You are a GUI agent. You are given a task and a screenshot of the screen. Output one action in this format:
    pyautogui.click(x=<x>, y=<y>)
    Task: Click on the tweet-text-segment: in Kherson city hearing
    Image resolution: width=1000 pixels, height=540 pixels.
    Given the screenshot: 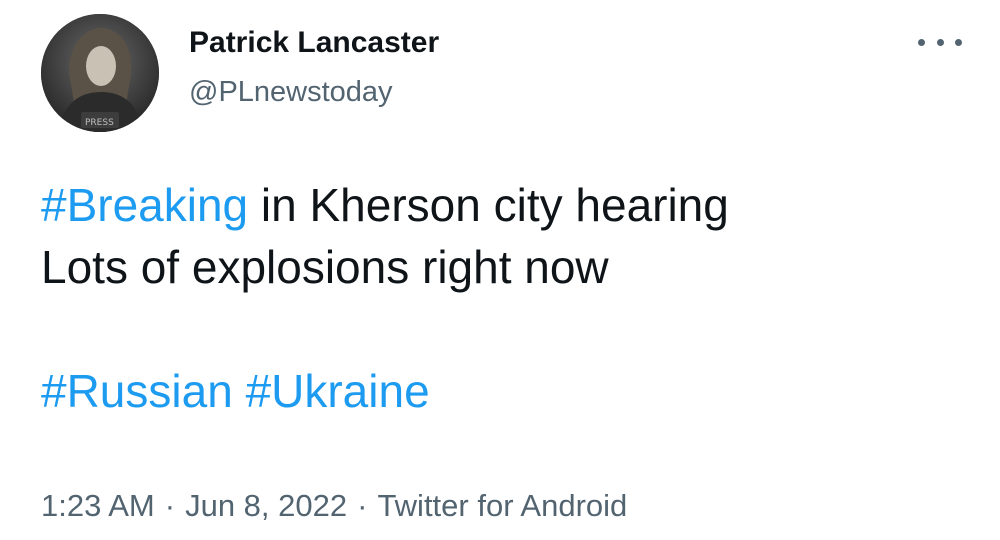 What is the action you would take?
    pyautogui.click(x=488, y=205)
    